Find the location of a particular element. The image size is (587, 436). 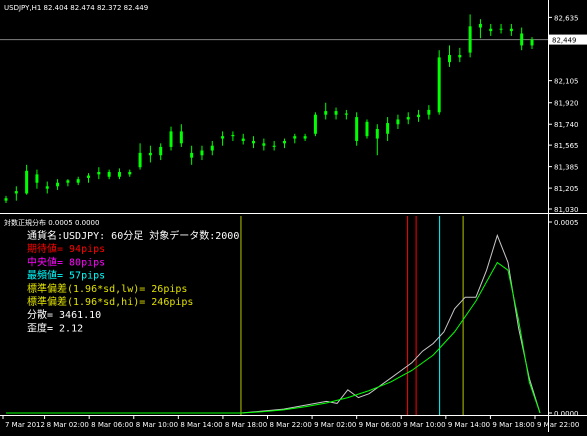

symbol-header: USDJPY,H1 82.404 82.474 82.372 82.449 is located at coordinates (76, 8).